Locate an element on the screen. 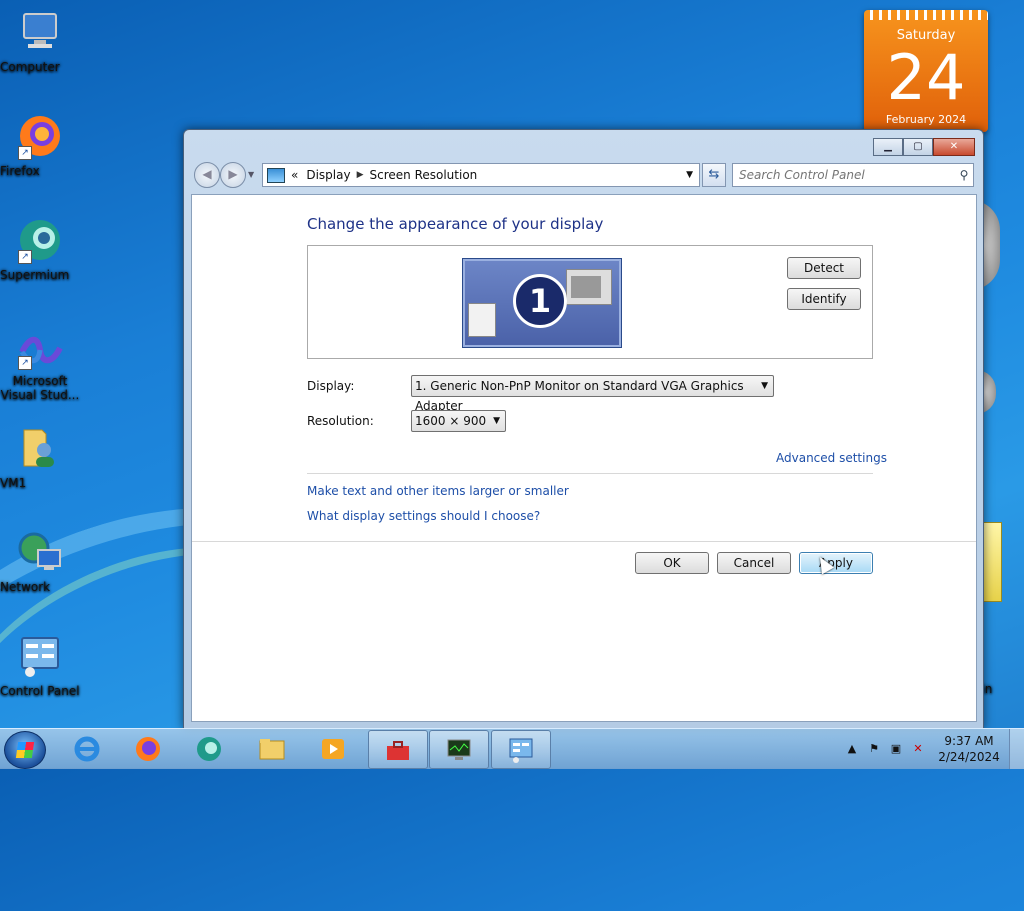  internet-explorer-icon is located at coordinates (87, 749).